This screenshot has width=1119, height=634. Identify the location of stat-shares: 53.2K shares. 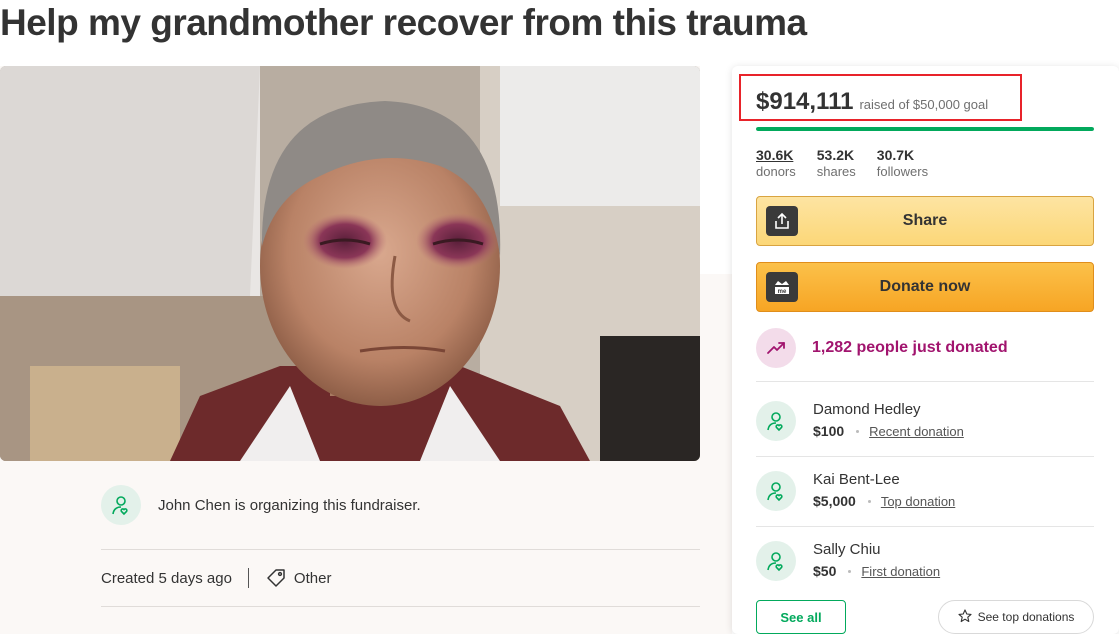
(836, 163).